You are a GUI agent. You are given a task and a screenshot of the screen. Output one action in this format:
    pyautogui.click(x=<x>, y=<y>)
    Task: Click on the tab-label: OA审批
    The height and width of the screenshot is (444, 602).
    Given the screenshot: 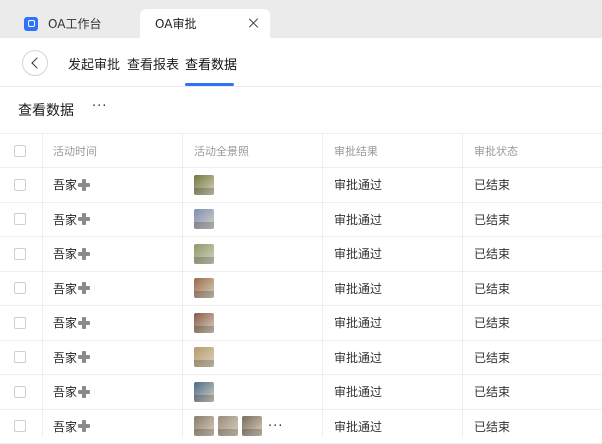 What is the action you would take?
    pyautogui.click(x=175, y=23)
    